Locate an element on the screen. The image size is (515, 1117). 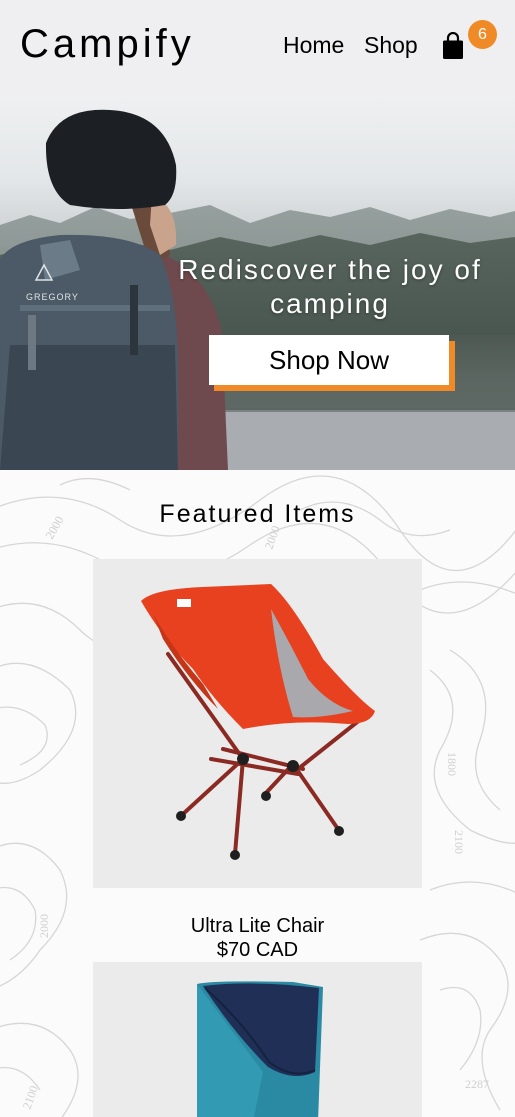
featured-title: Featured Items is located at coordinates (257, 514).